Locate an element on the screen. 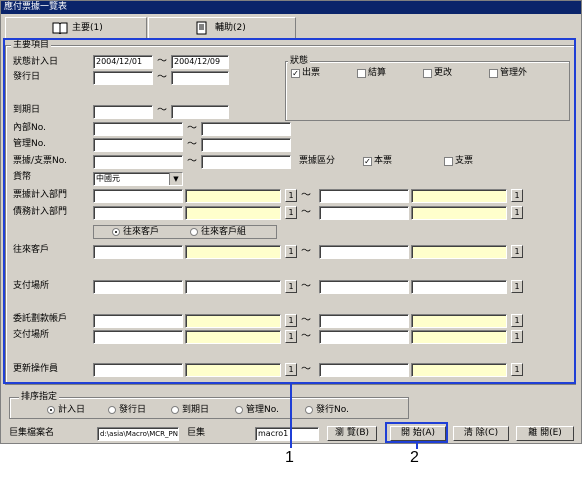 The width and height of the screenshot is (587, 501). clear-button: 清 除(C) is located at coordinates (481, 433).